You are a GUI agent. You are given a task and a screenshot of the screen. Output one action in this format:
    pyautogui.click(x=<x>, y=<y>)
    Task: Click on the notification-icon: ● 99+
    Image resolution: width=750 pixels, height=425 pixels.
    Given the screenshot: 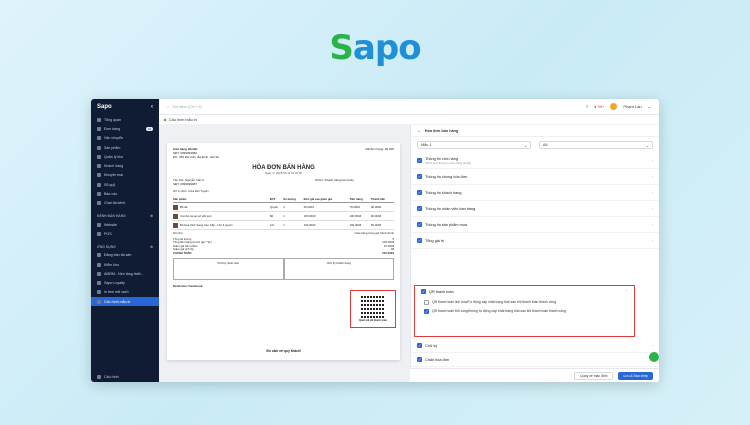 What is the action you would take?
    pyautogui.click(x=599, y=106)
    